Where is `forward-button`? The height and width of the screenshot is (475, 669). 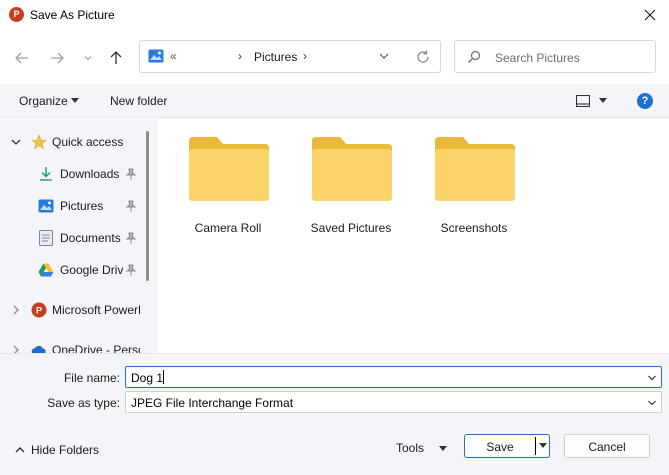 forward-button is located at coordinates (57, 58).